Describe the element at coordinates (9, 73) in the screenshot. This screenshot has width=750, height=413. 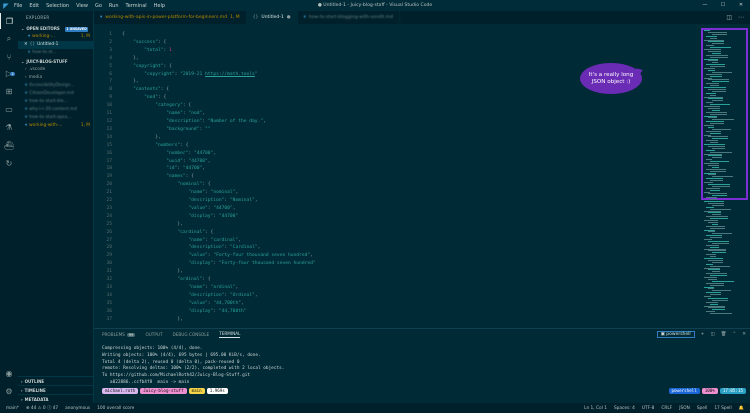
I see `run-debug-icon: ▷` at that location.